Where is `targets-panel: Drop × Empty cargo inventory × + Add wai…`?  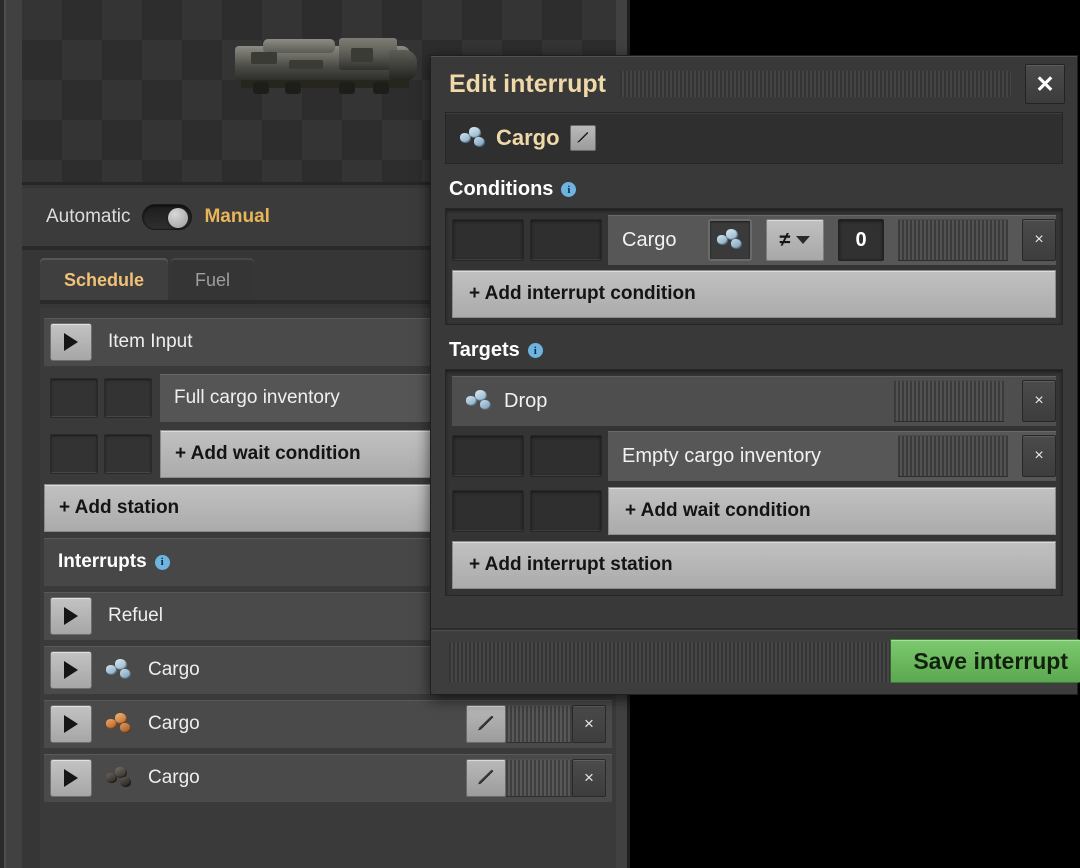 targets-panel: Drop × Empty cargo inventory × + Add wai… is located at coordinates (754, 482).